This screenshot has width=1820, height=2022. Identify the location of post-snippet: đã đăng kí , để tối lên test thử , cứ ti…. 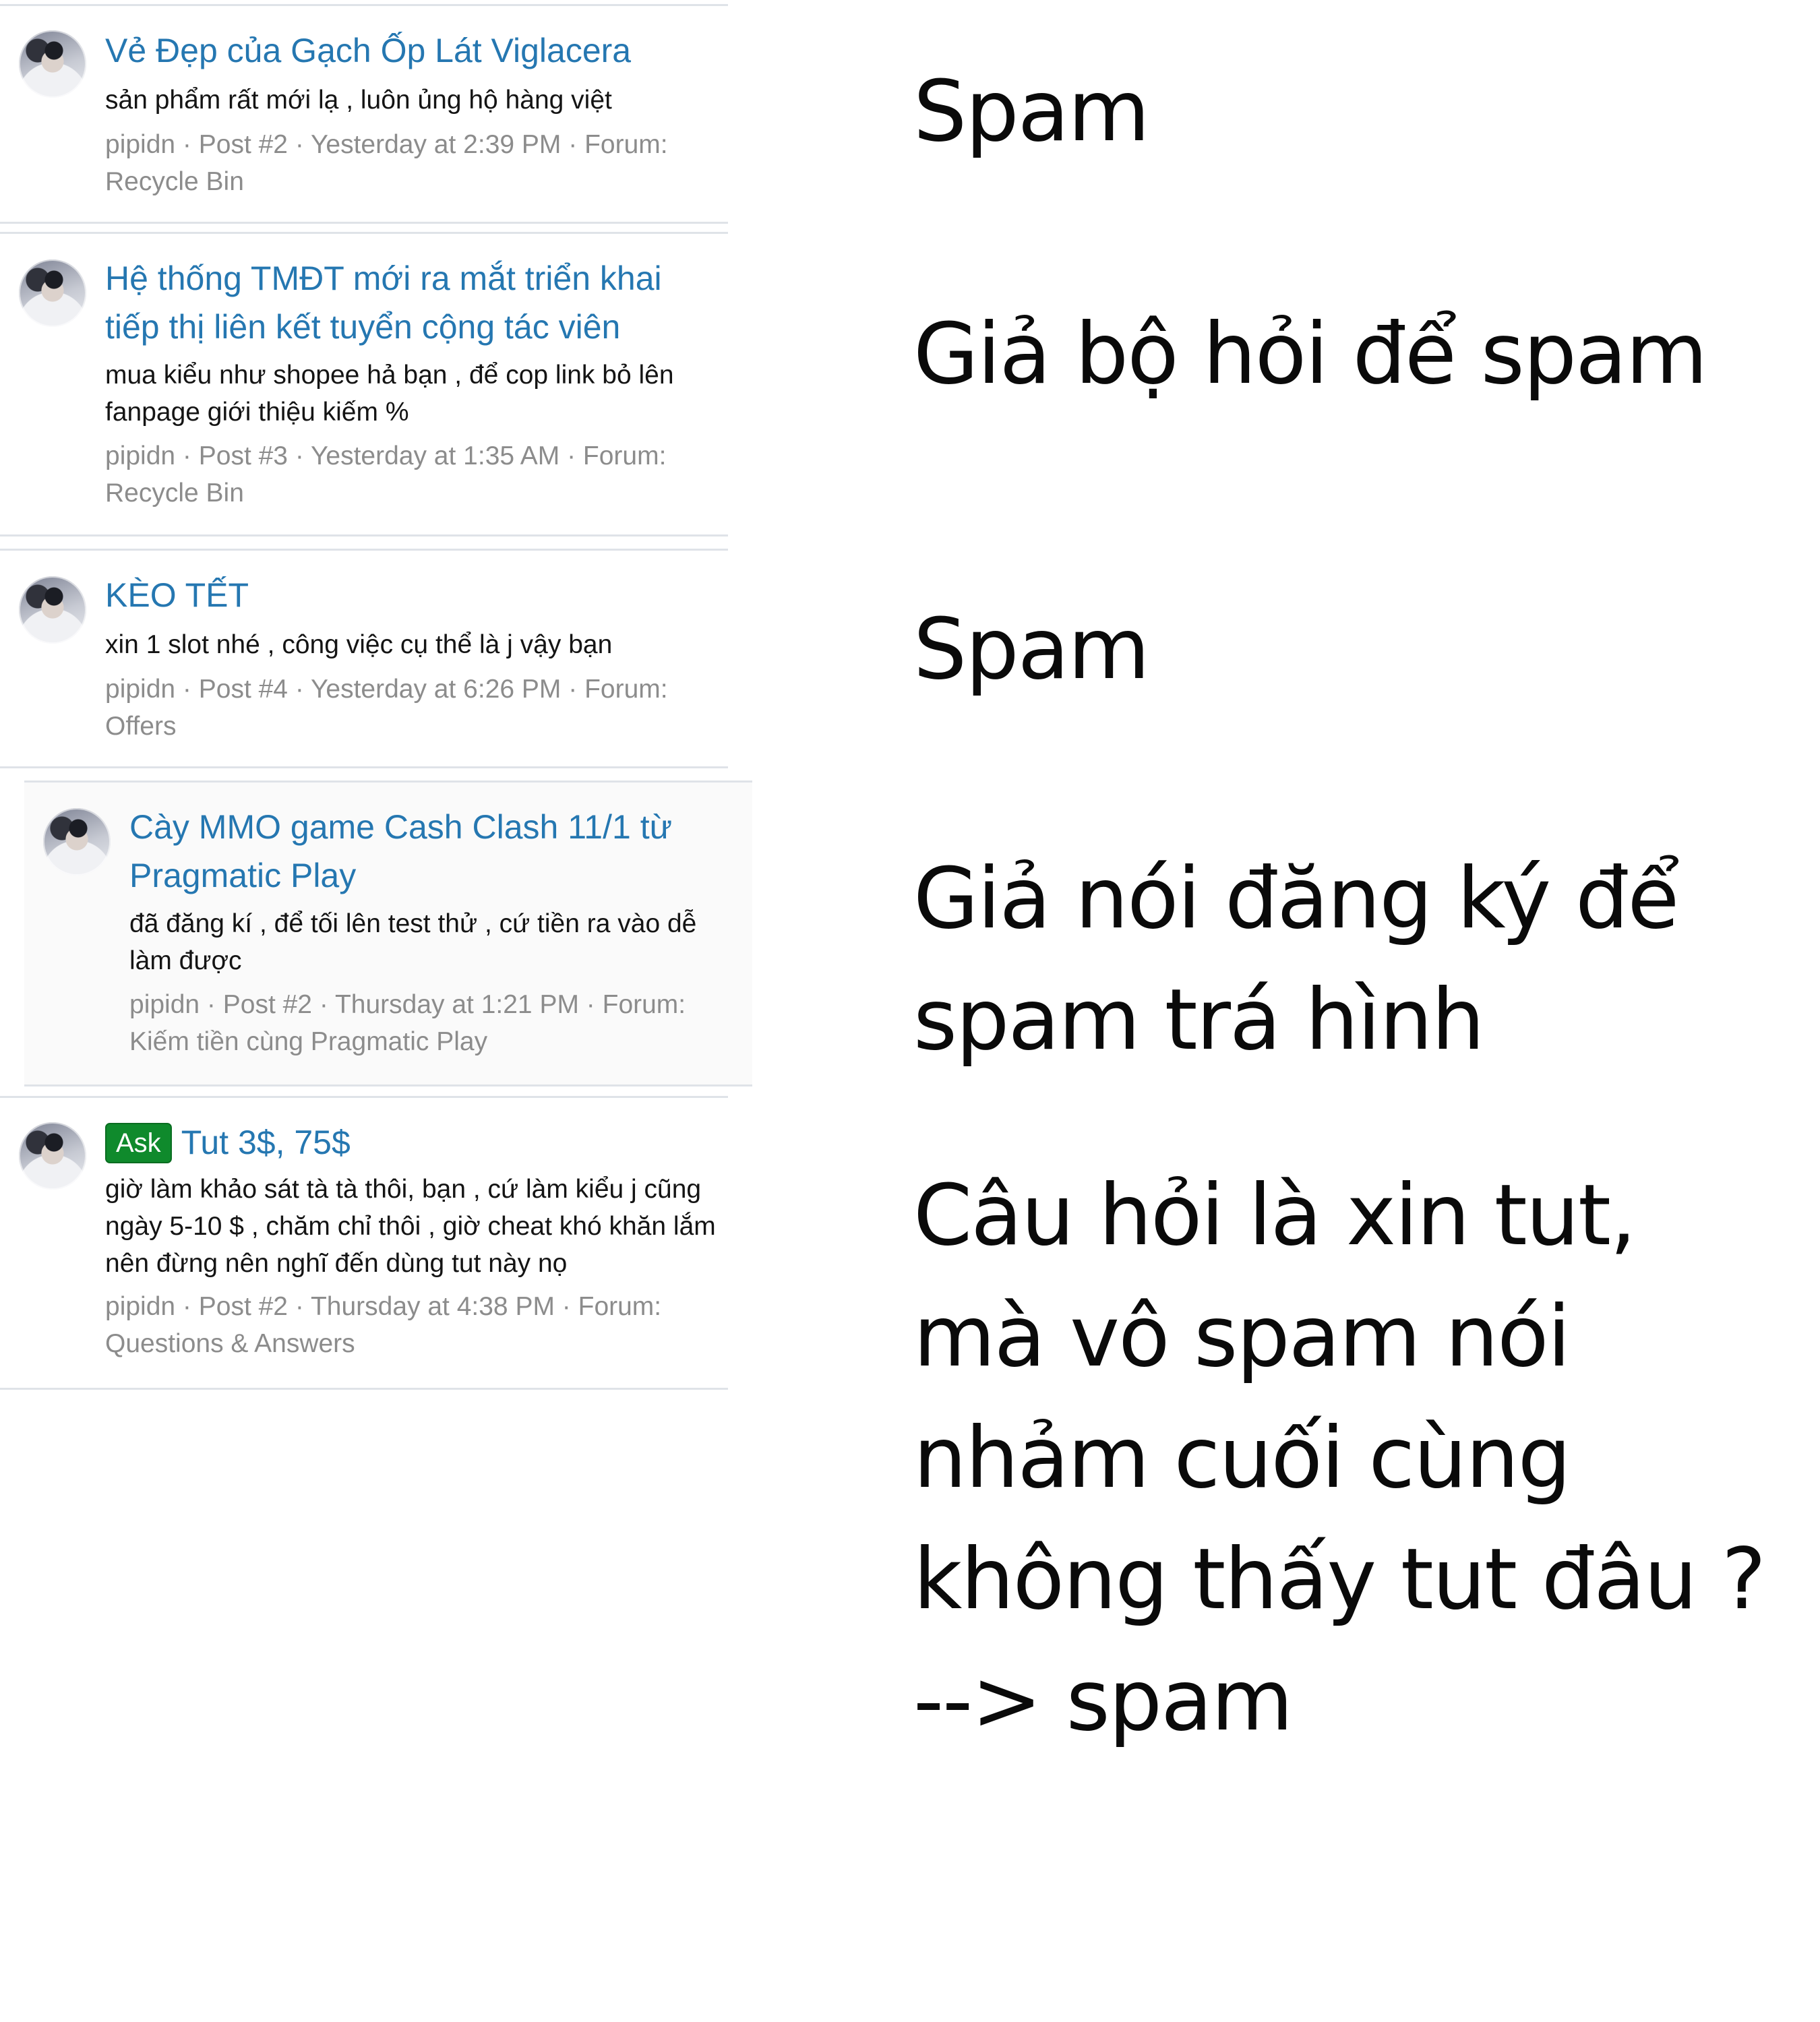
(413, 942).